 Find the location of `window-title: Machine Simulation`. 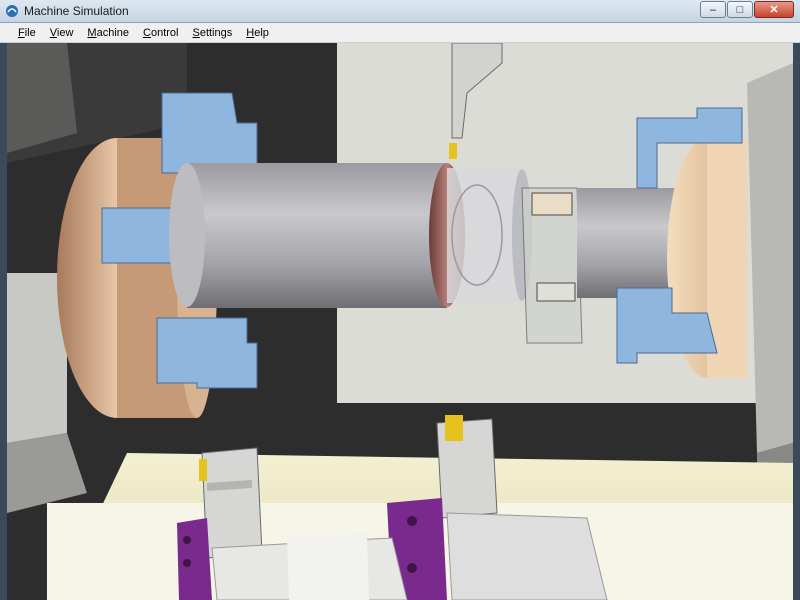

window-title: Machine Simulation is located at coordinates (76, 11).